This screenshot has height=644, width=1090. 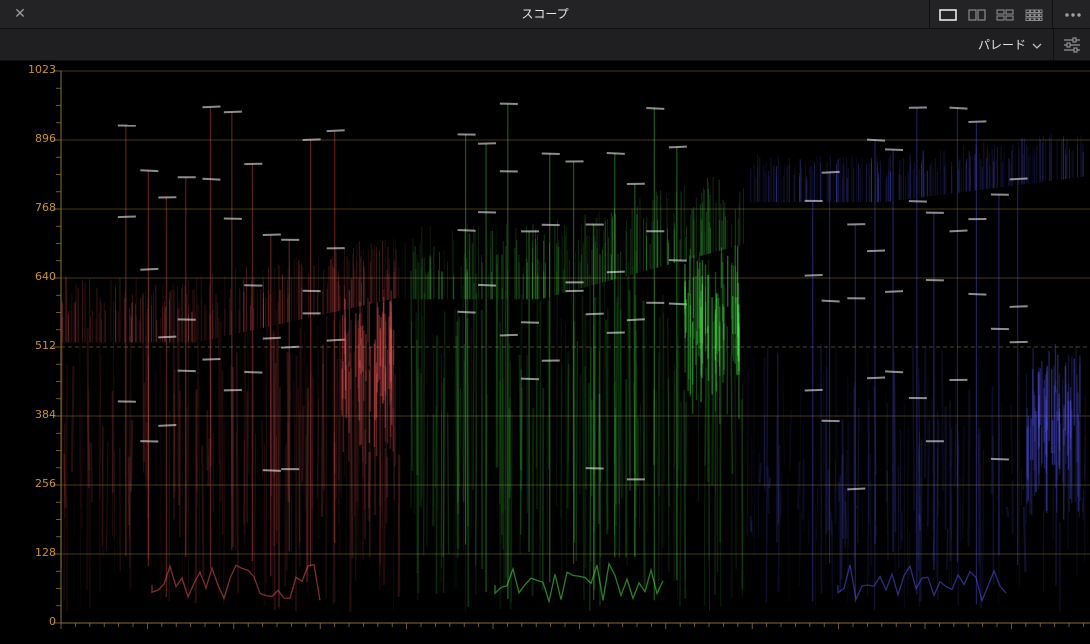 I want to click on window-title: スコープ, so click(x=545, y=14).